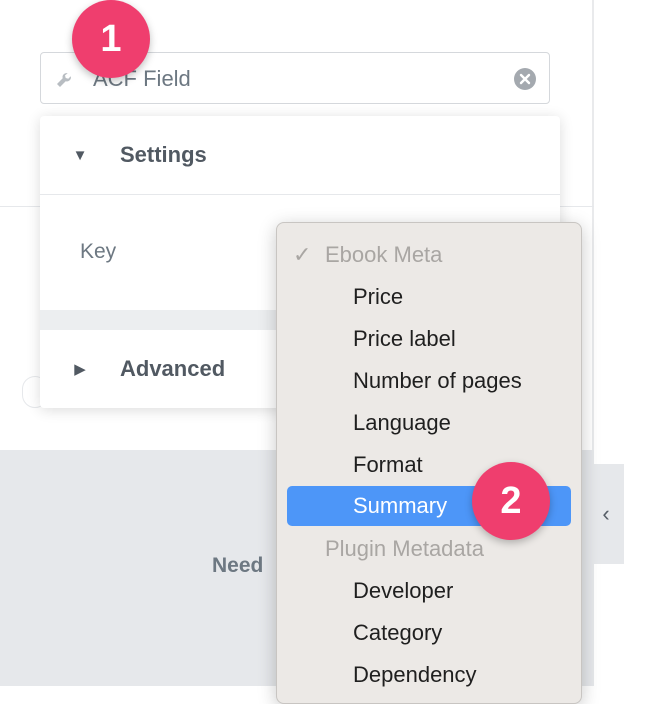  Describe the element at coordinates (98, 251) in the screenshot. I see `key-label: Key` at that location.